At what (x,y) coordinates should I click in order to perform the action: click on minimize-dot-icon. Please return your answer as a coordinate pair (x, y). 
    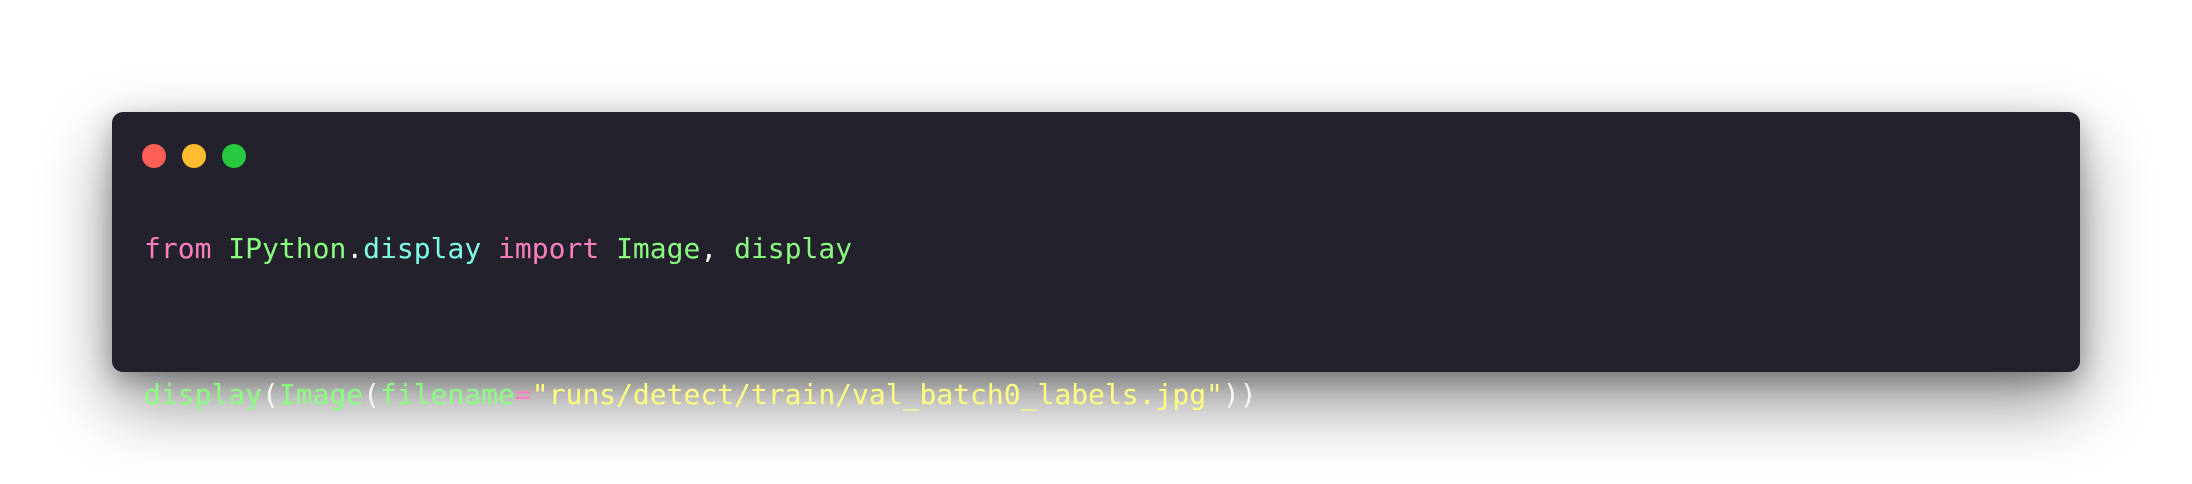
    Looking at the image, I should click on (194, 156).